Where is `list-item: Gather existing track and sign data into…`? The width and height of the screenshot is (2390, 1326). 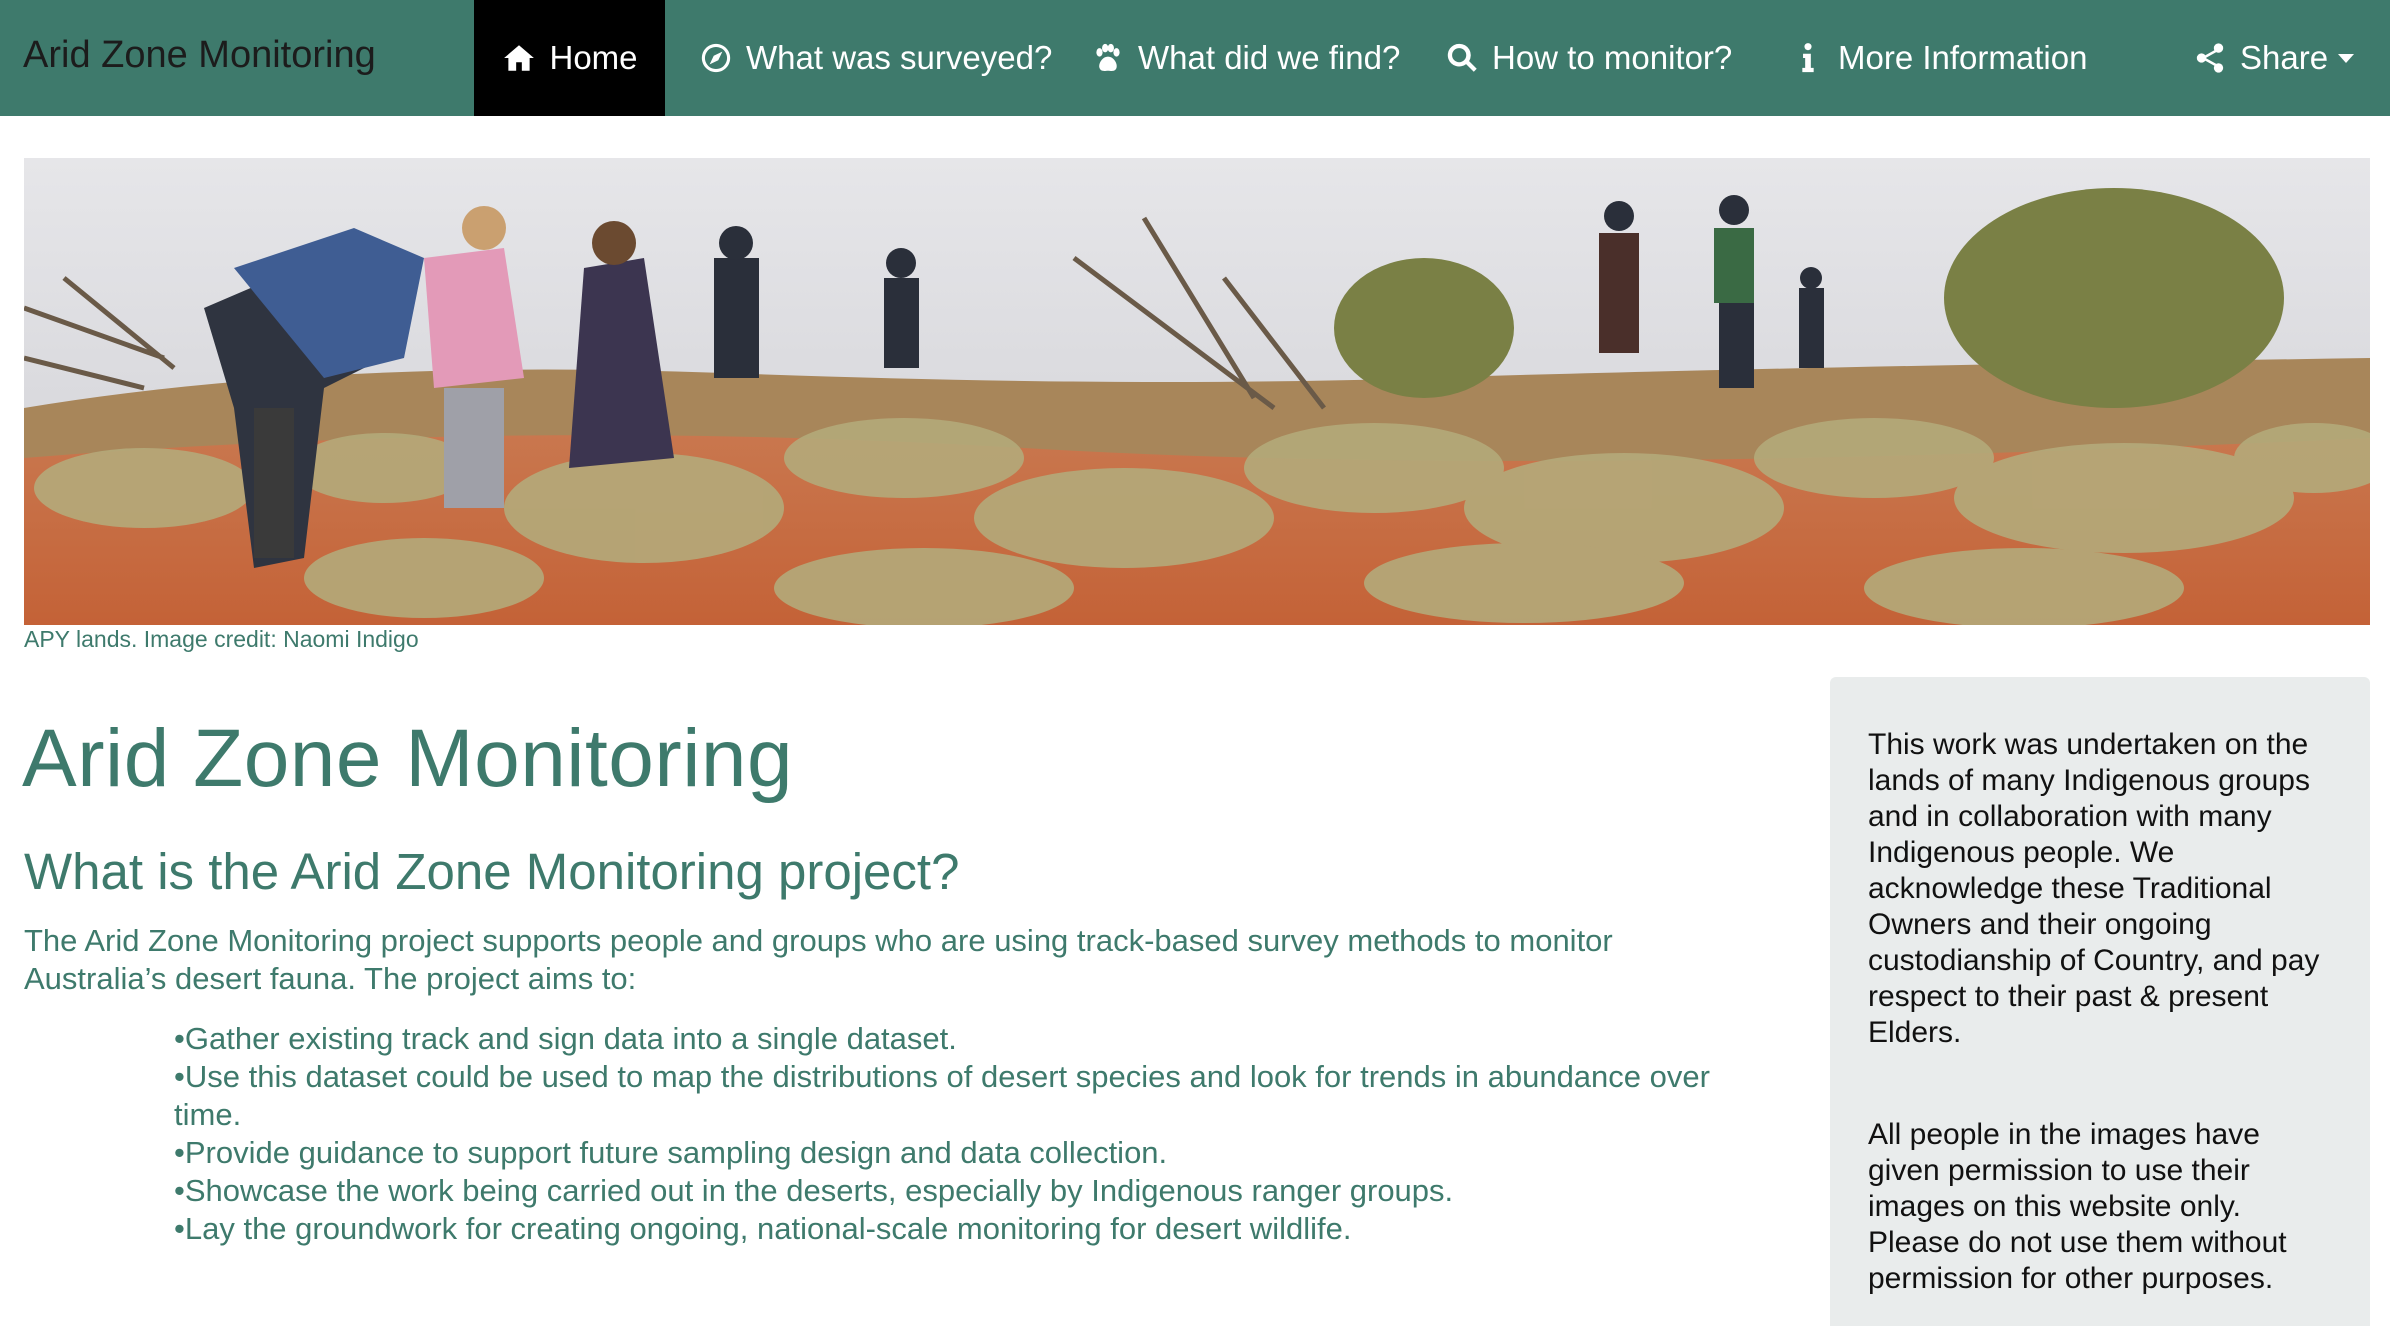 list-item: Gather existing track and sign data into… is located at coordinates (964, 1039).